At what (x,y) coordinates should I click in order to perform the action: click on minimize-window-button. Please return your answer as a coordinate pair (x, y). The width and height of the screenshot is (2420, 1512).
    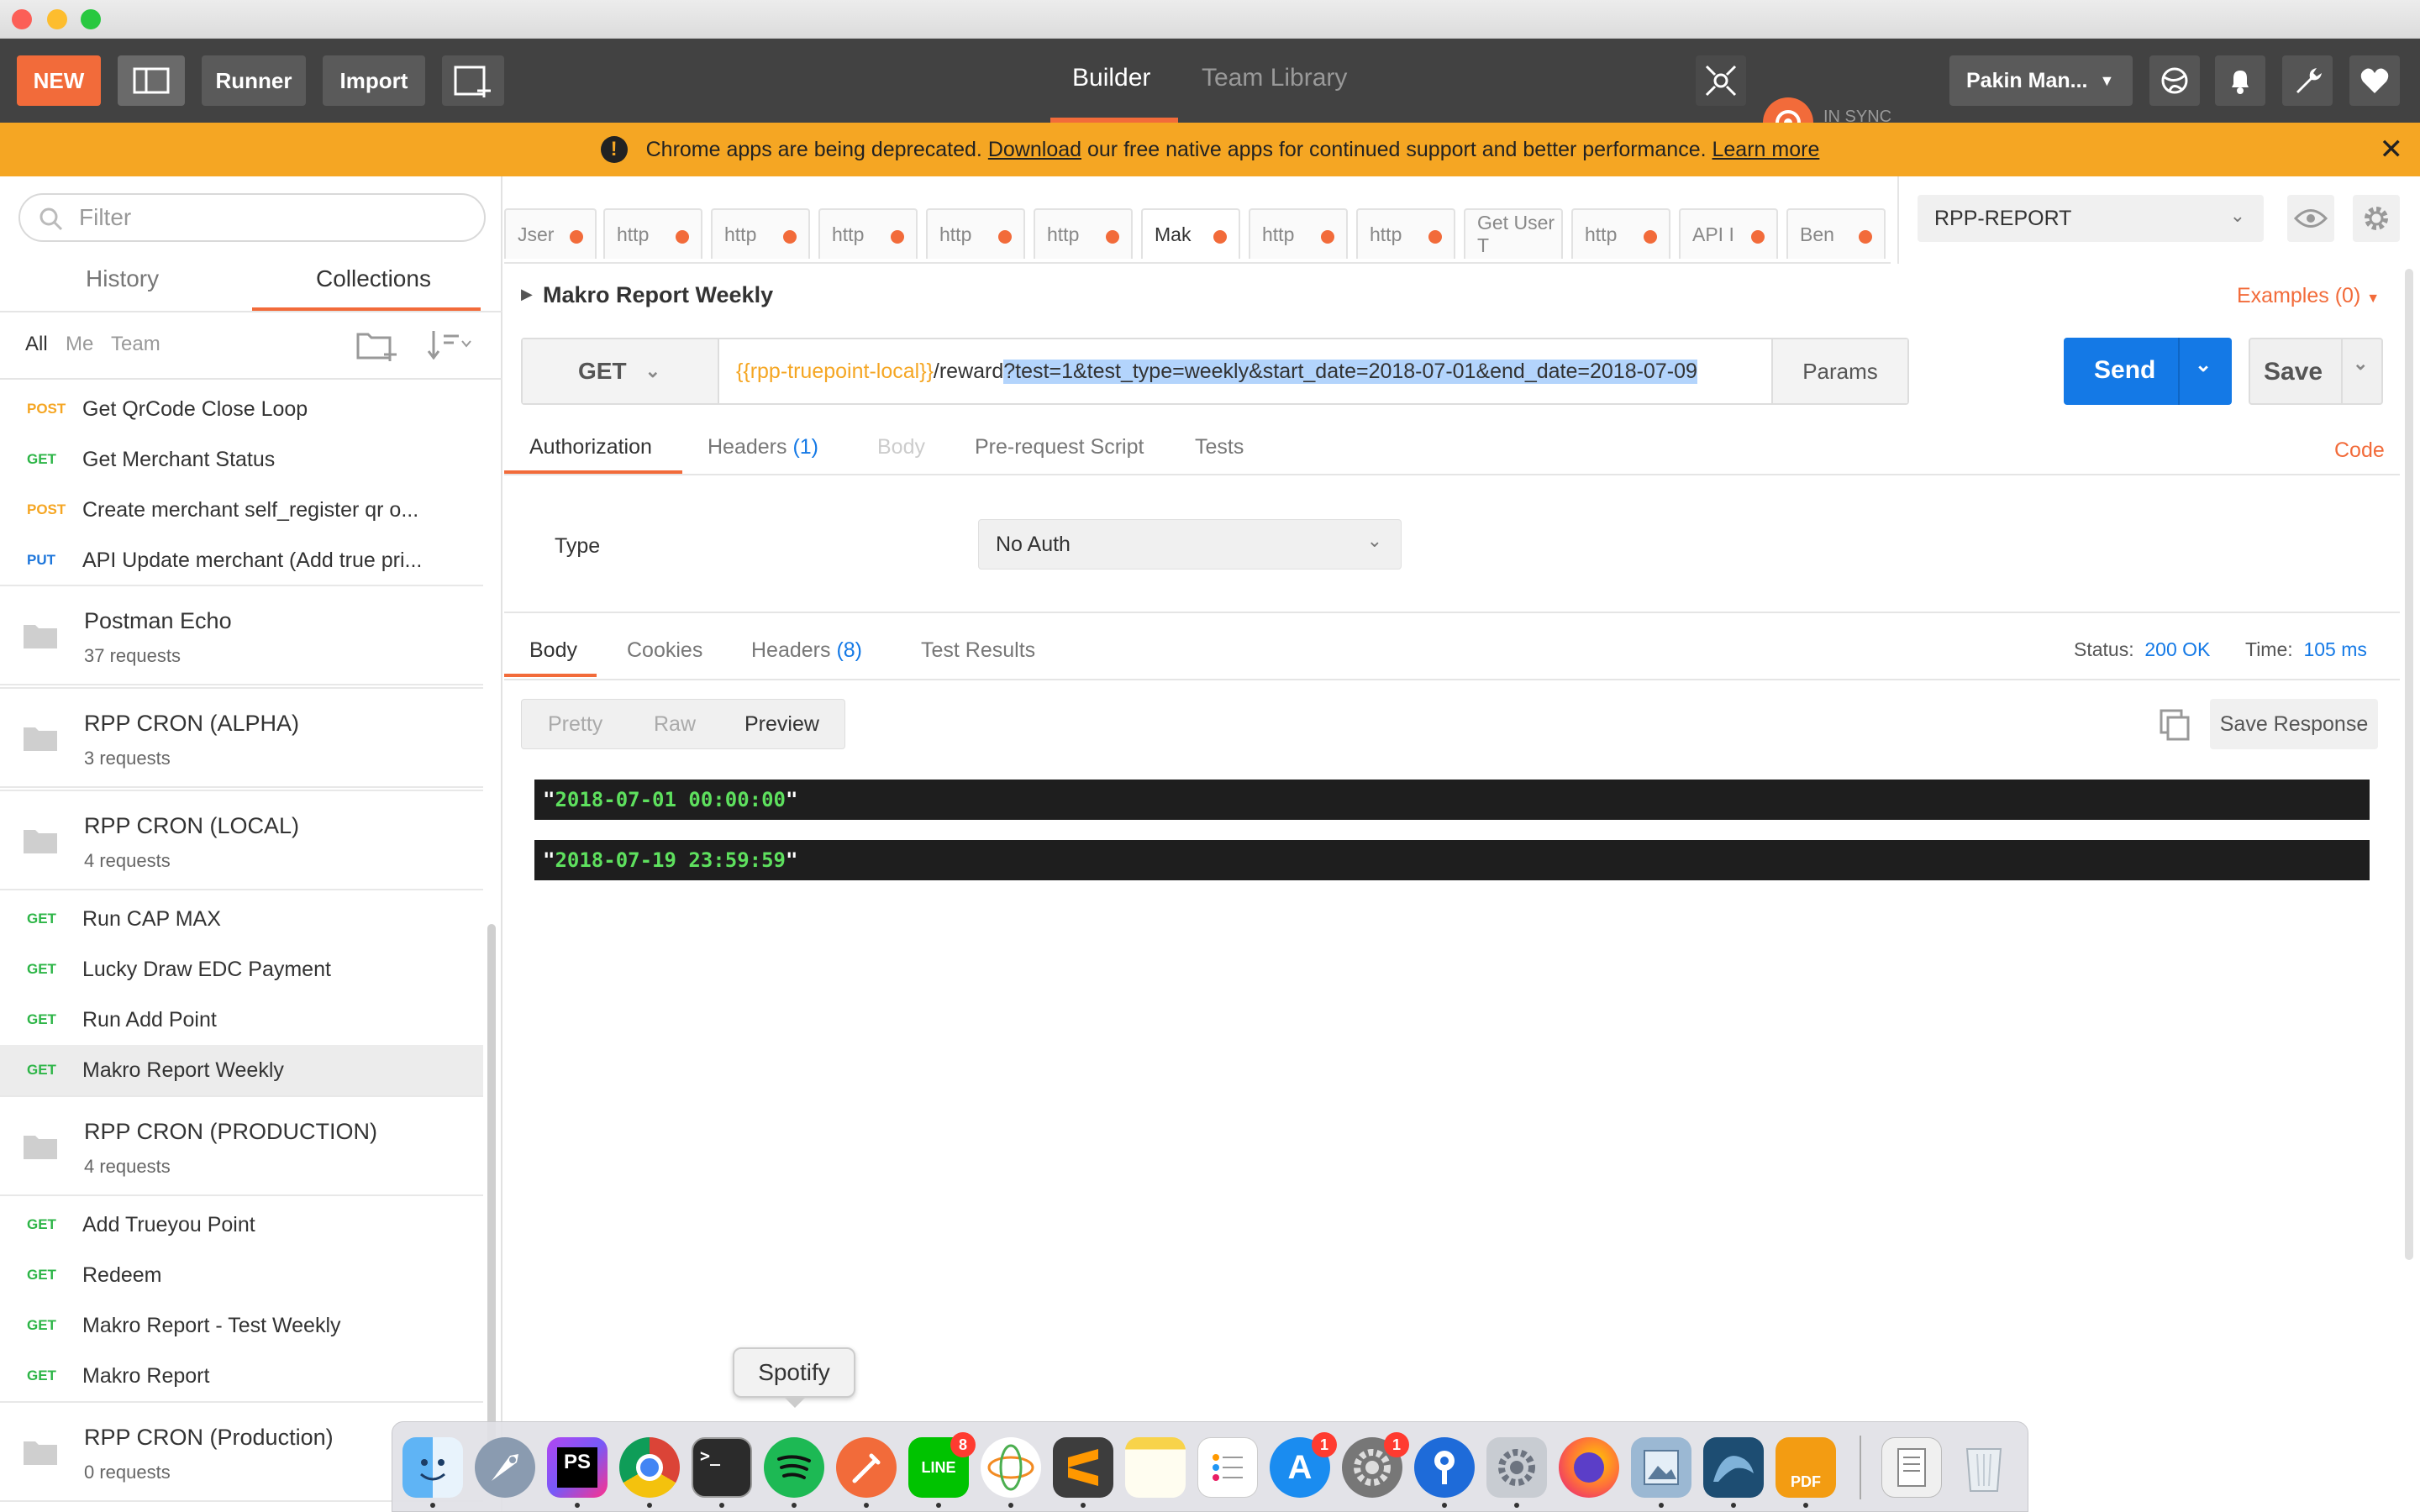
    Looking at the image, I should click on (57, 19).